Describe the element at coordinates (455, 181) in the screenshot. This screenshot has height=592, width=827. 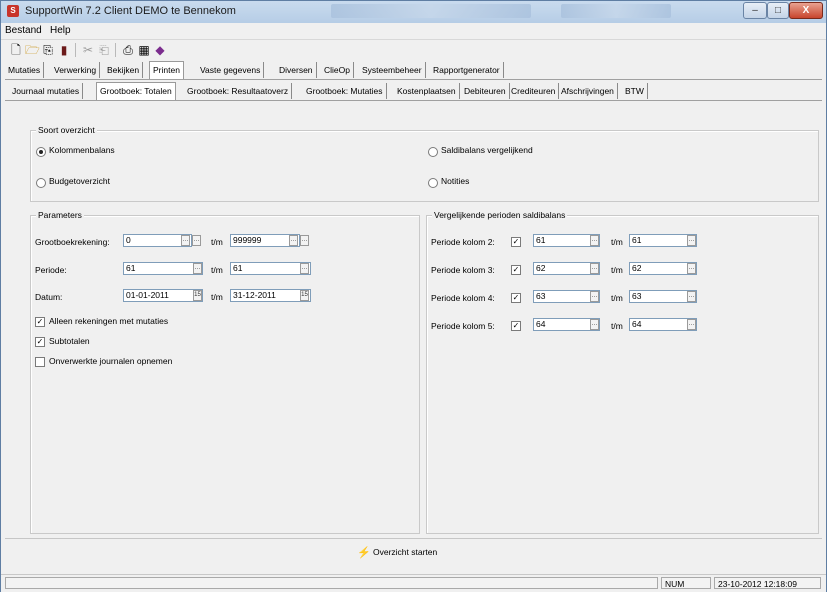
I see `radio-label-notities: Notities` at that location.